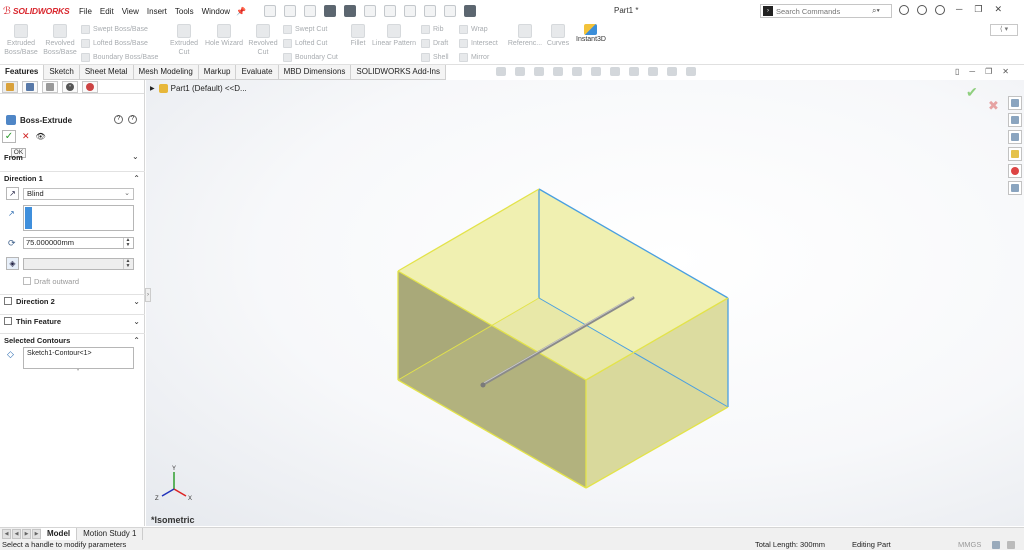  I want to click on view-orientation-label: *Isometric, so click(173, 520).